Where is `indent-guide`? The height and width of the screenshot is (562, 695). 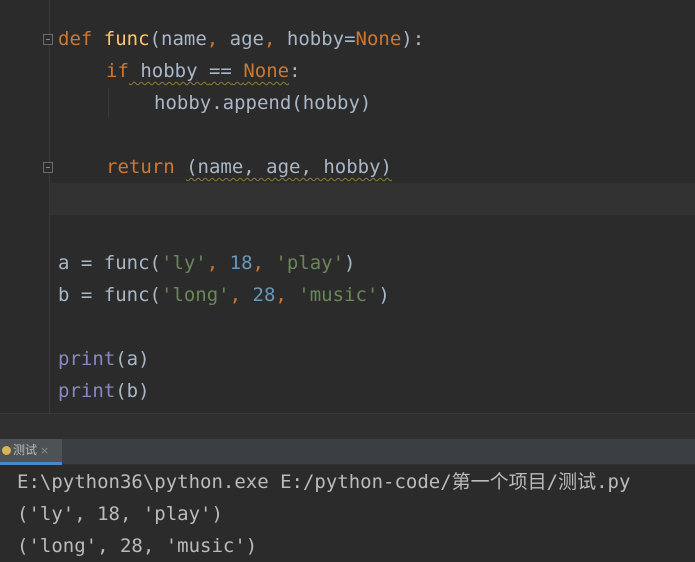 indent-guide is located at coordinates (108, 103).